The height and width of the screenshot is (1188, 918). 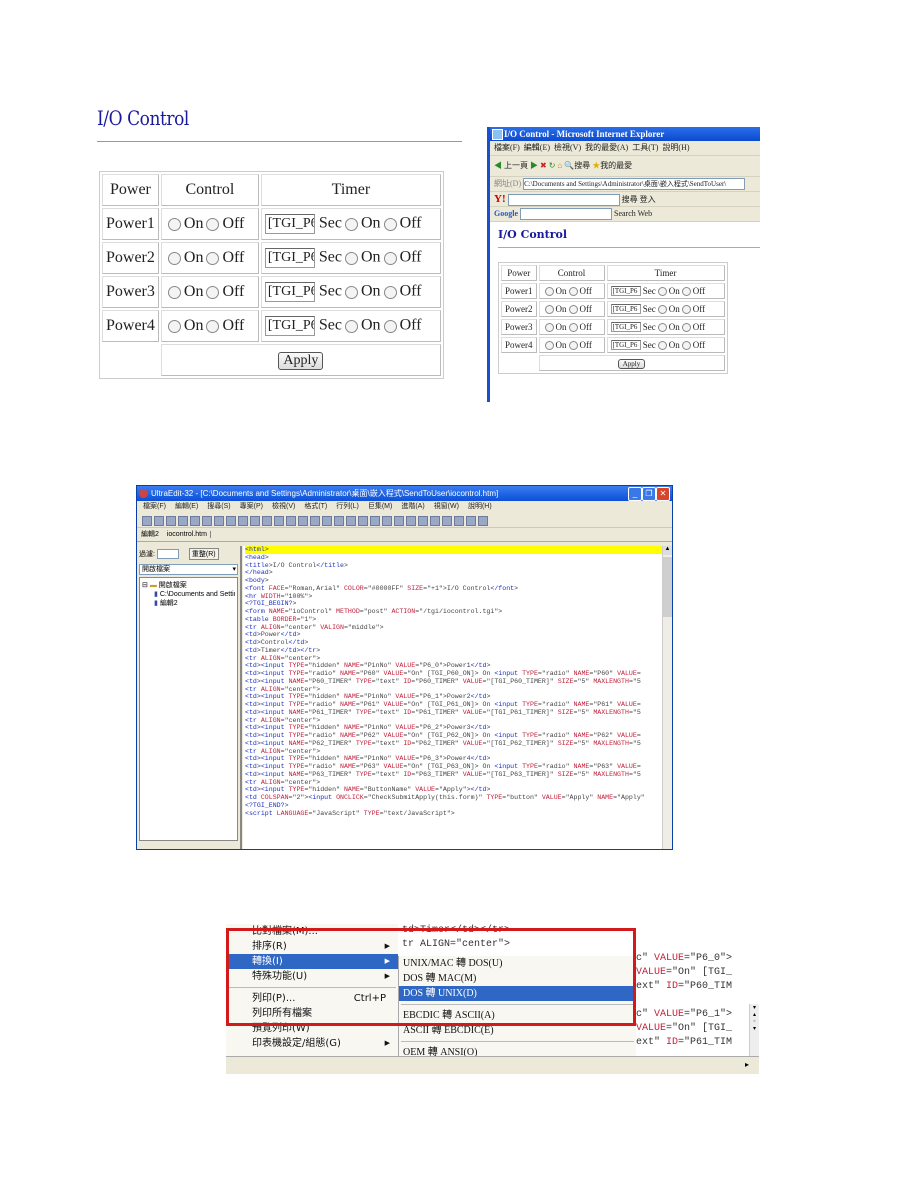 What do you see at coordinates (188, 569) in the screenshot?
I see `open-files-dropdown: 開啟檔案` at bounding box center [188, 569].